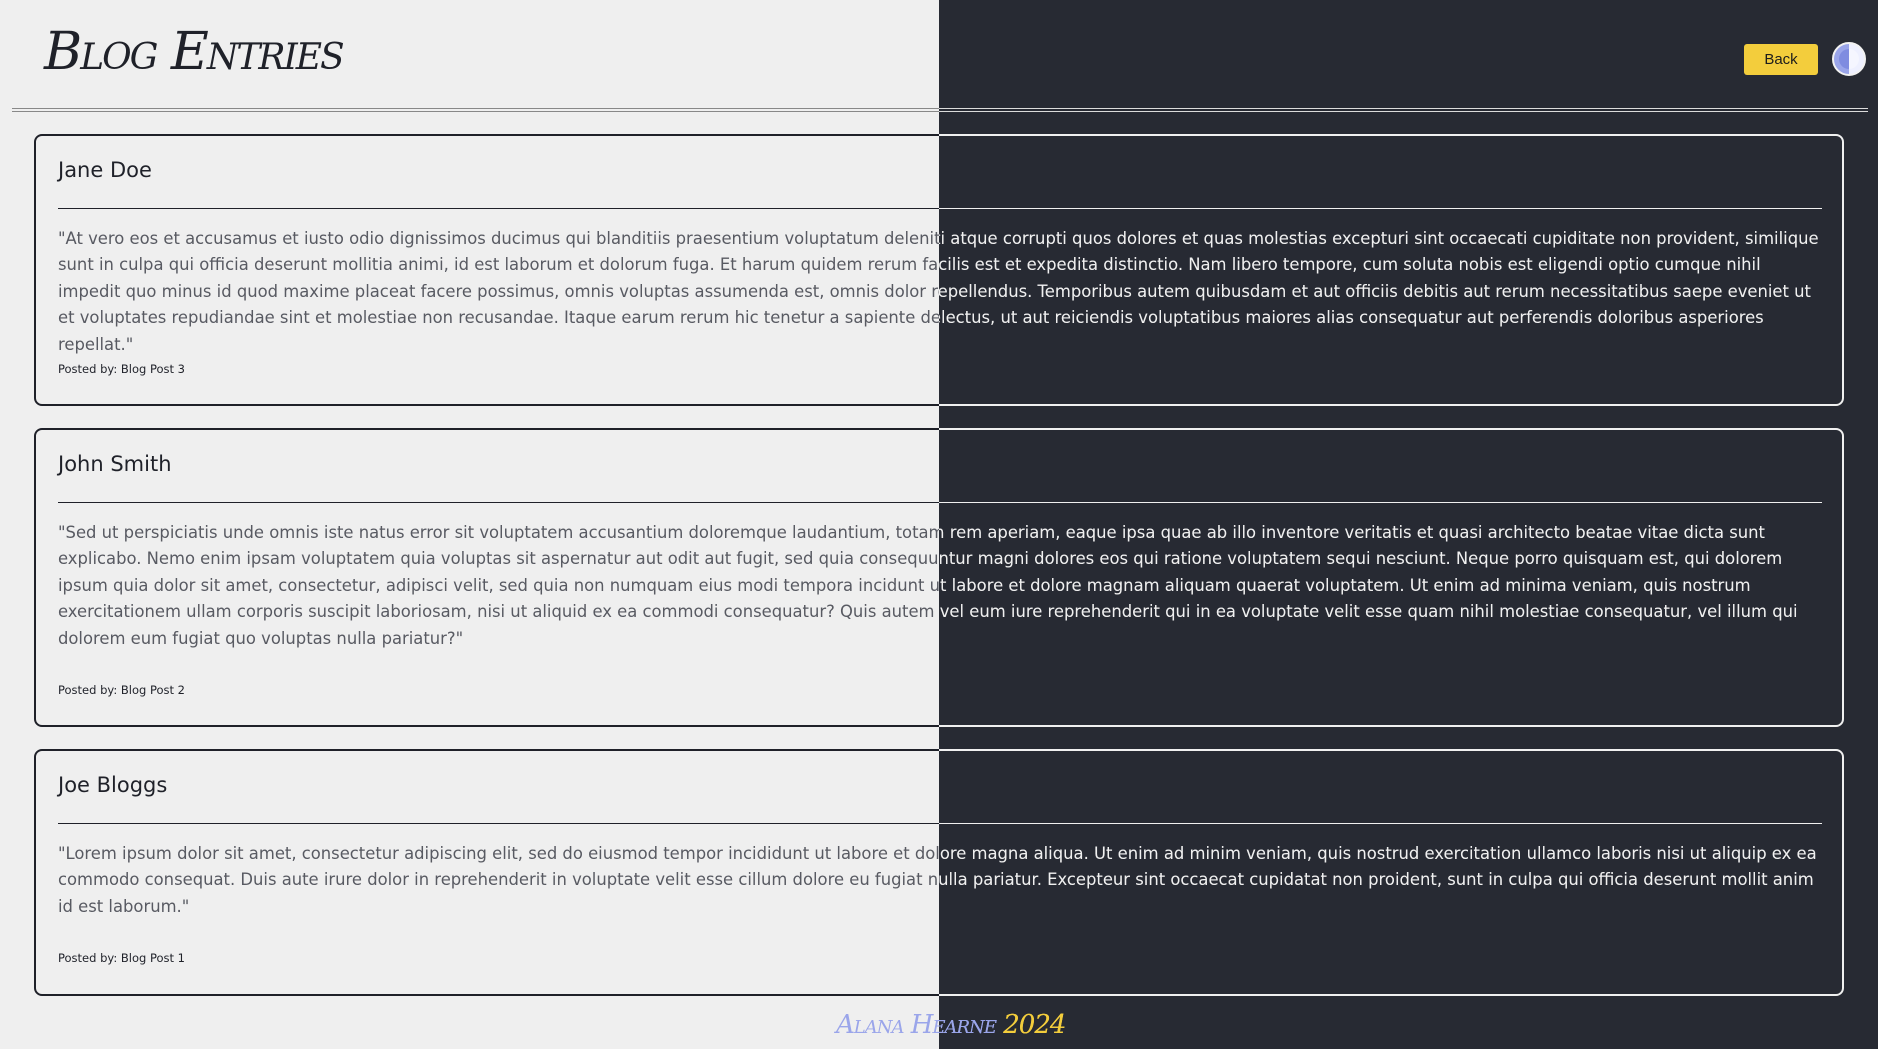  What do you see at coordinates (1403, 110) in the screenshot?
I see `header-divider-dark` at bounding box center [1403, 110].